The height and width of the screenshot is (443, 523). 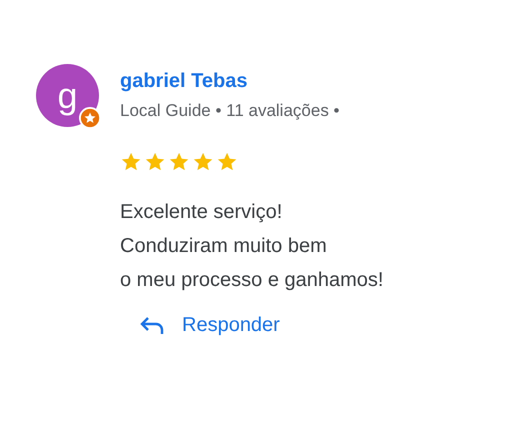 I want to click on review-text: Excelente serviço! Conduziram muito bem o meu processo e ganhamos!, so click(x=252, y=246).